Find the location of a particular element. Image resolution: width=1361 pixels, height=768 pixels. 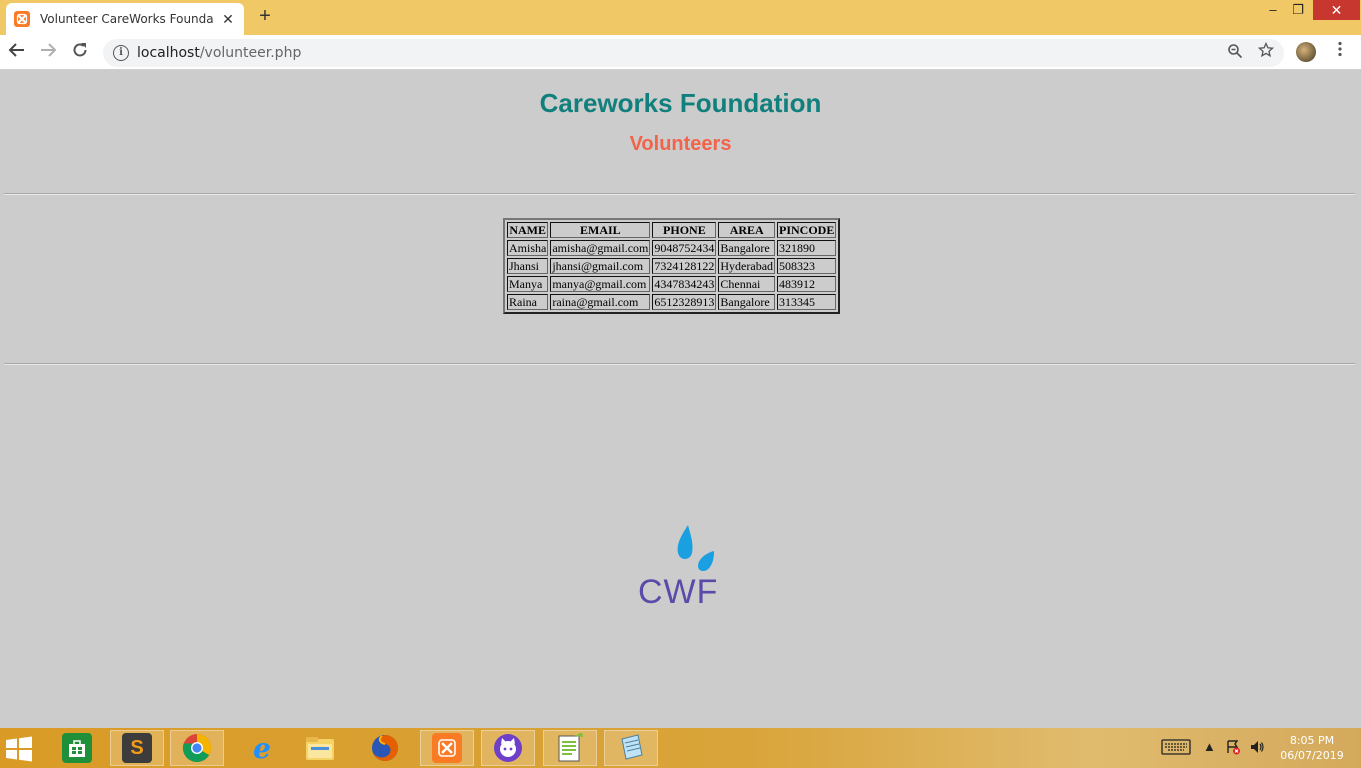

address-bar: i localhost/volunteer.php is located at coordinates (693, 53).